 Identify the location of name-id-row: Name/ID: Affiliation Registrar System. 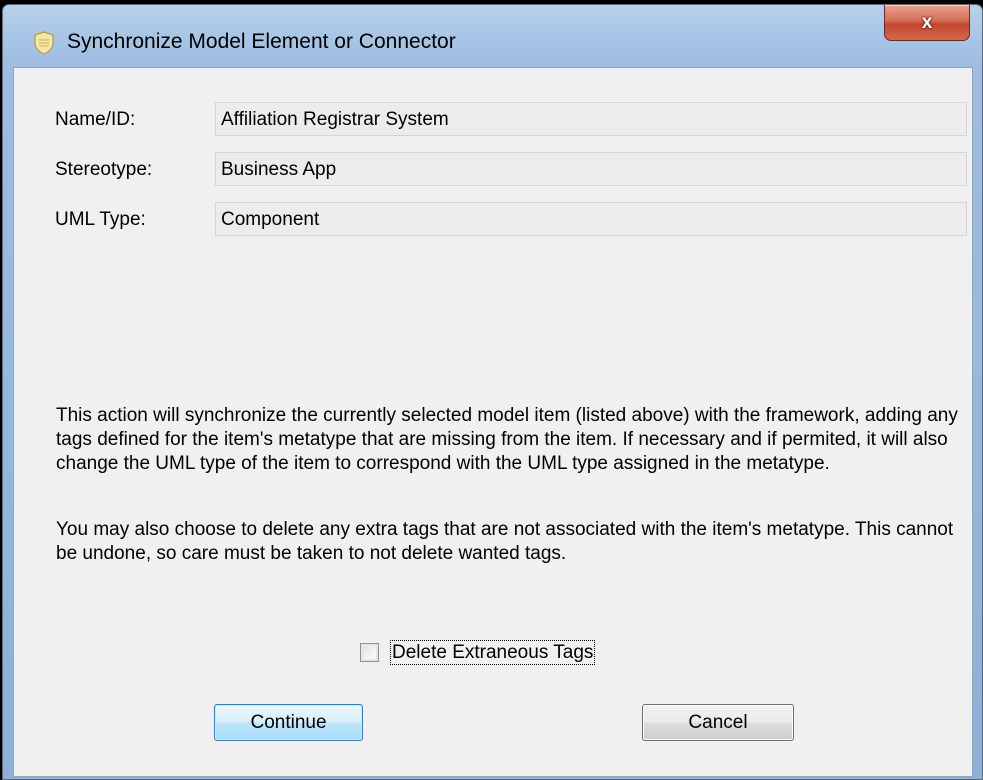
(494, 119).